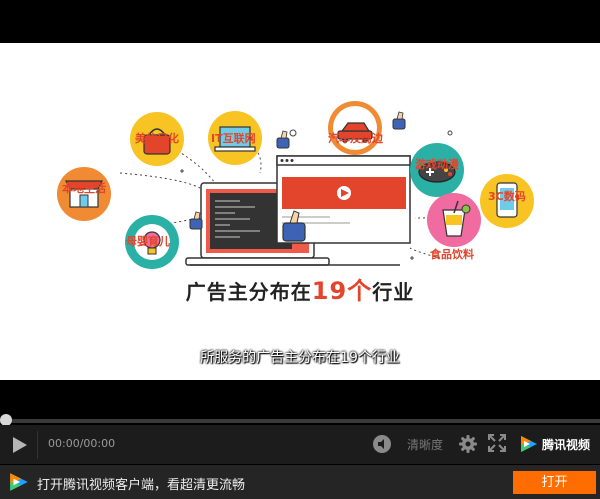  I want to click on video-headline: 广告主分布在19个行业, so click(300, 288).